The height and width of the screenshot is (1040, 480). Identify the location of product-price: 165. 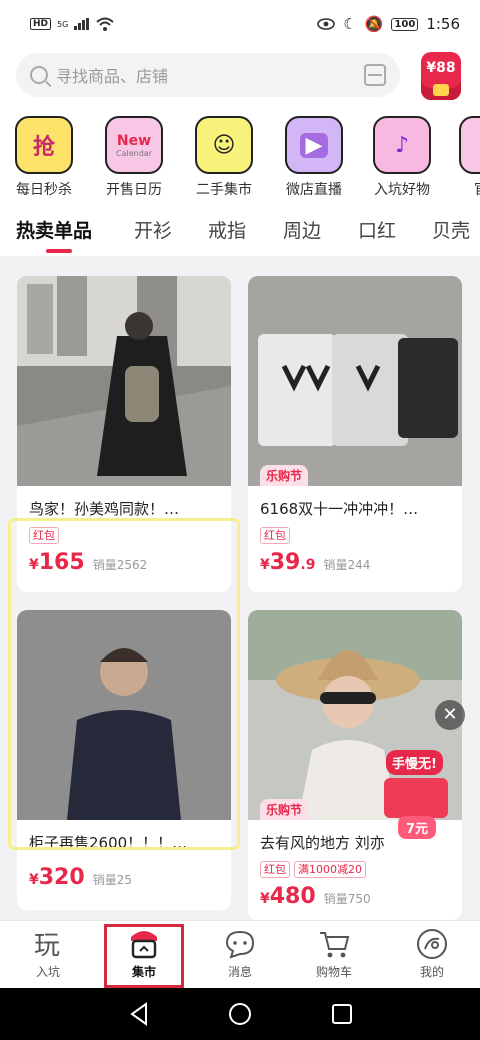
(61, 562).